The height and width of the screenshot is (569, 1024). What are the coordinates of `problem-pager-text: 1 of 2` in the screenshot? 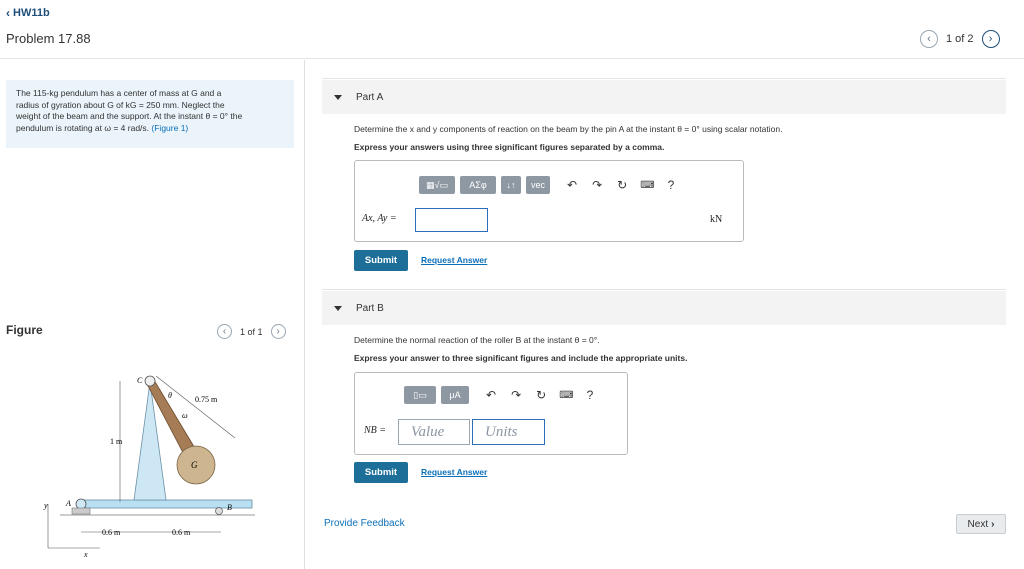 It's located at (960, 39).